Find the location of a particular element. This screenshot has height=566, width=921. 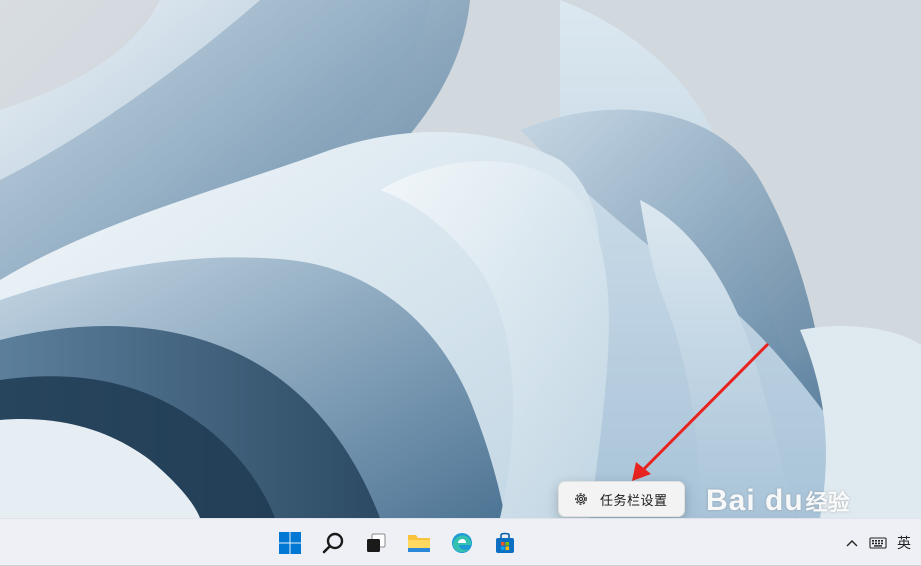

show-hidden-icons-button is located at coordinates (852, 543).